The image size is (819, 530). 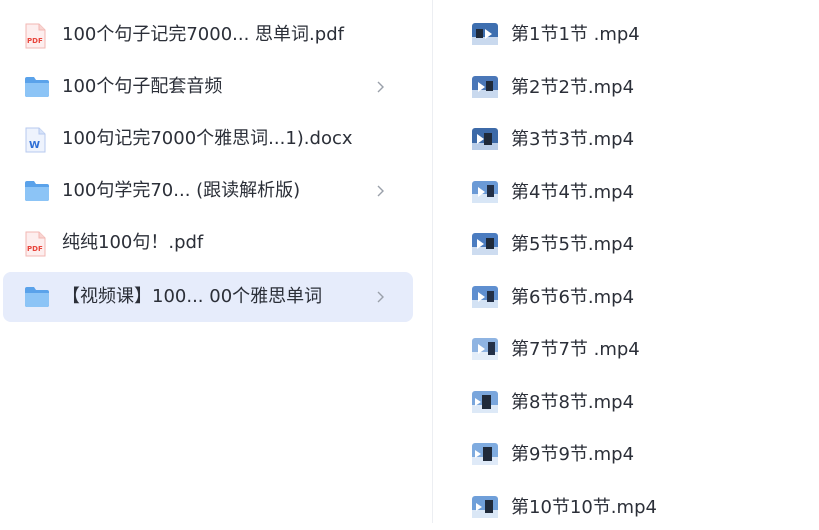 What do you see at coordinates (192, 296) in the screenshot?
I see `file-name: 【视频课】100... 00个雅思单词` at bounding box center [192, 296].